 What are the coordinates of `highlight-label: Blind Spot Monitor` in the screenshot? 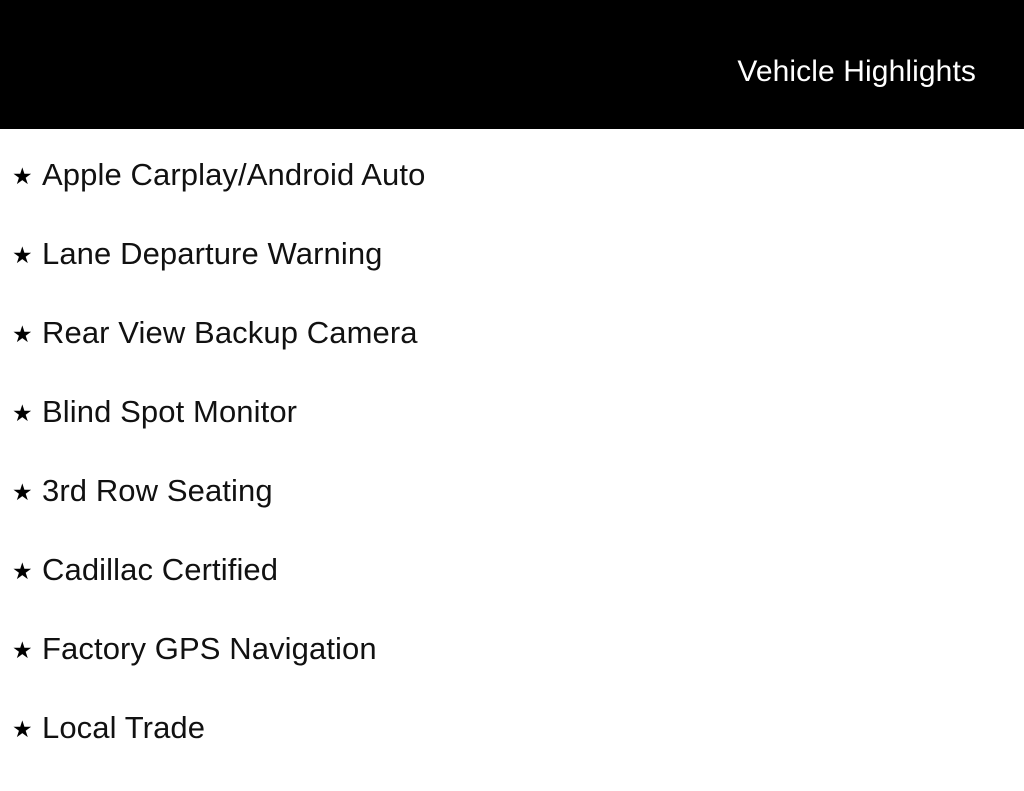 It's located at (170, 411).